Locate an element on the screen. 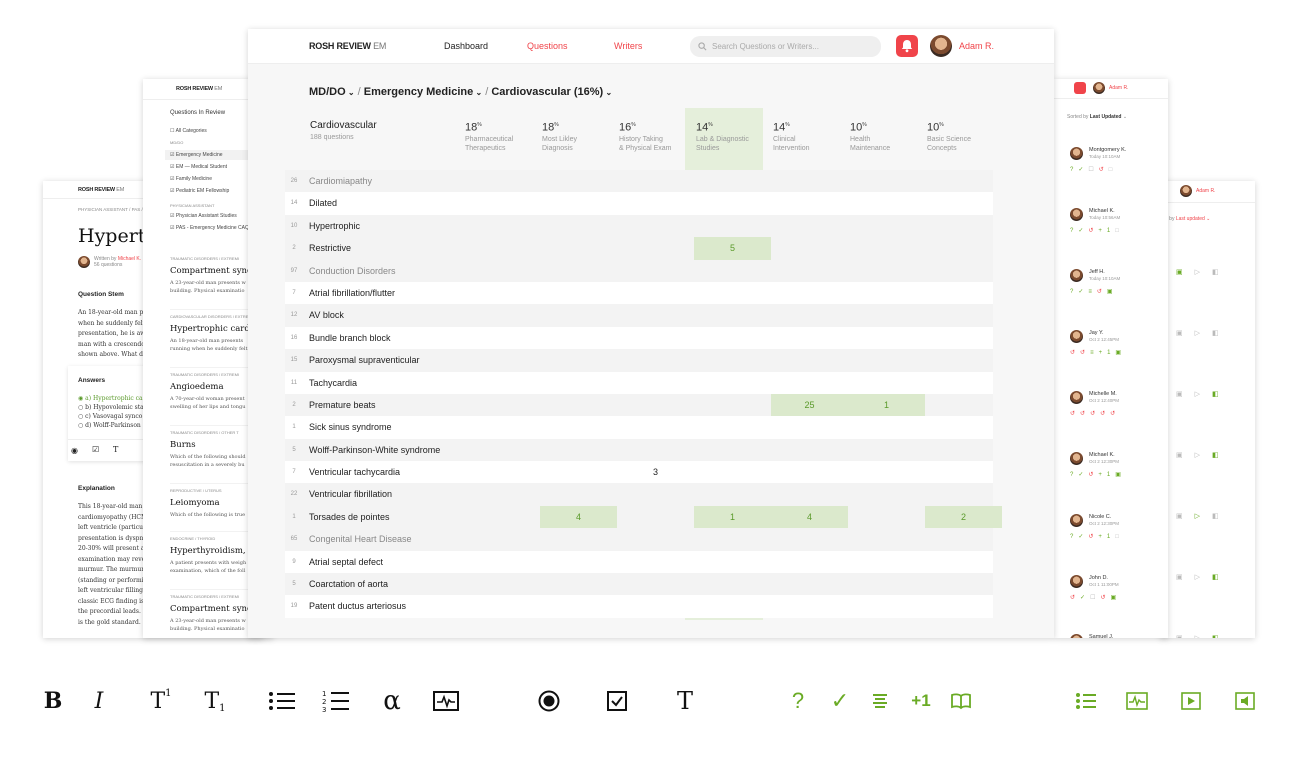  sort-control: Sorted by Last Updated ⌄ is located at coordinates (1097, 117).